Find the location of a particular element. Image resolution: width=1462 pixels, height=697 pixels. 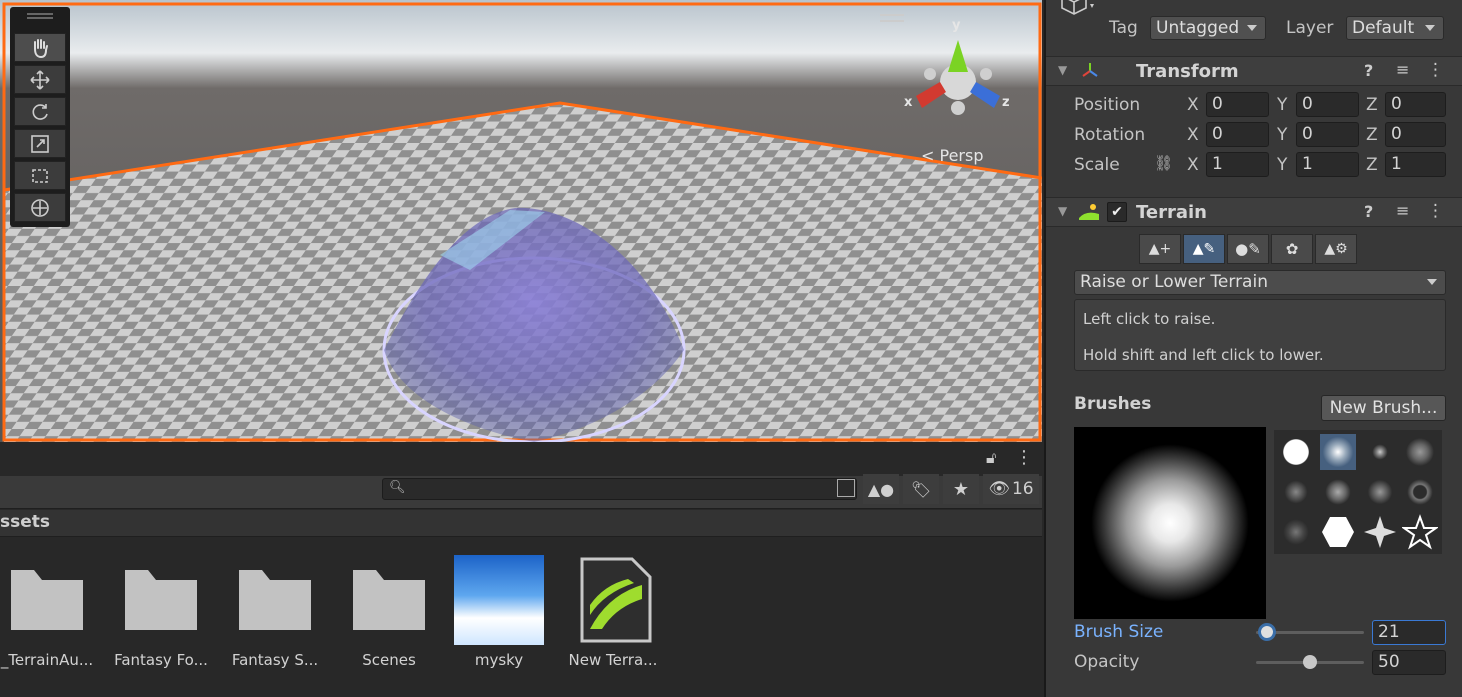

tag-value: Untagged is located at coordinates (1198, 28).